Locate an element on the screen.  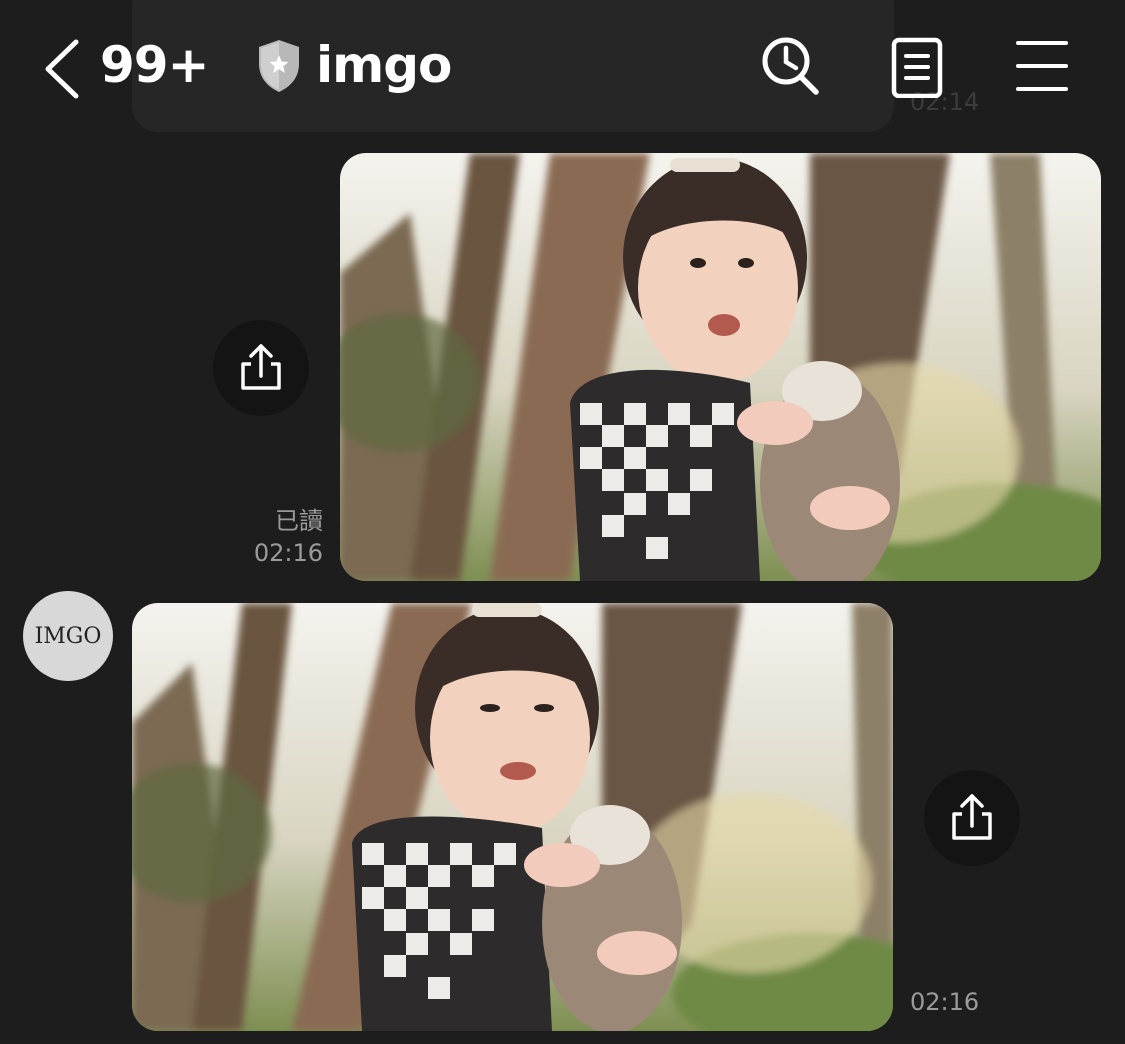
shield-star-icon is located at coordinates (279, 66).